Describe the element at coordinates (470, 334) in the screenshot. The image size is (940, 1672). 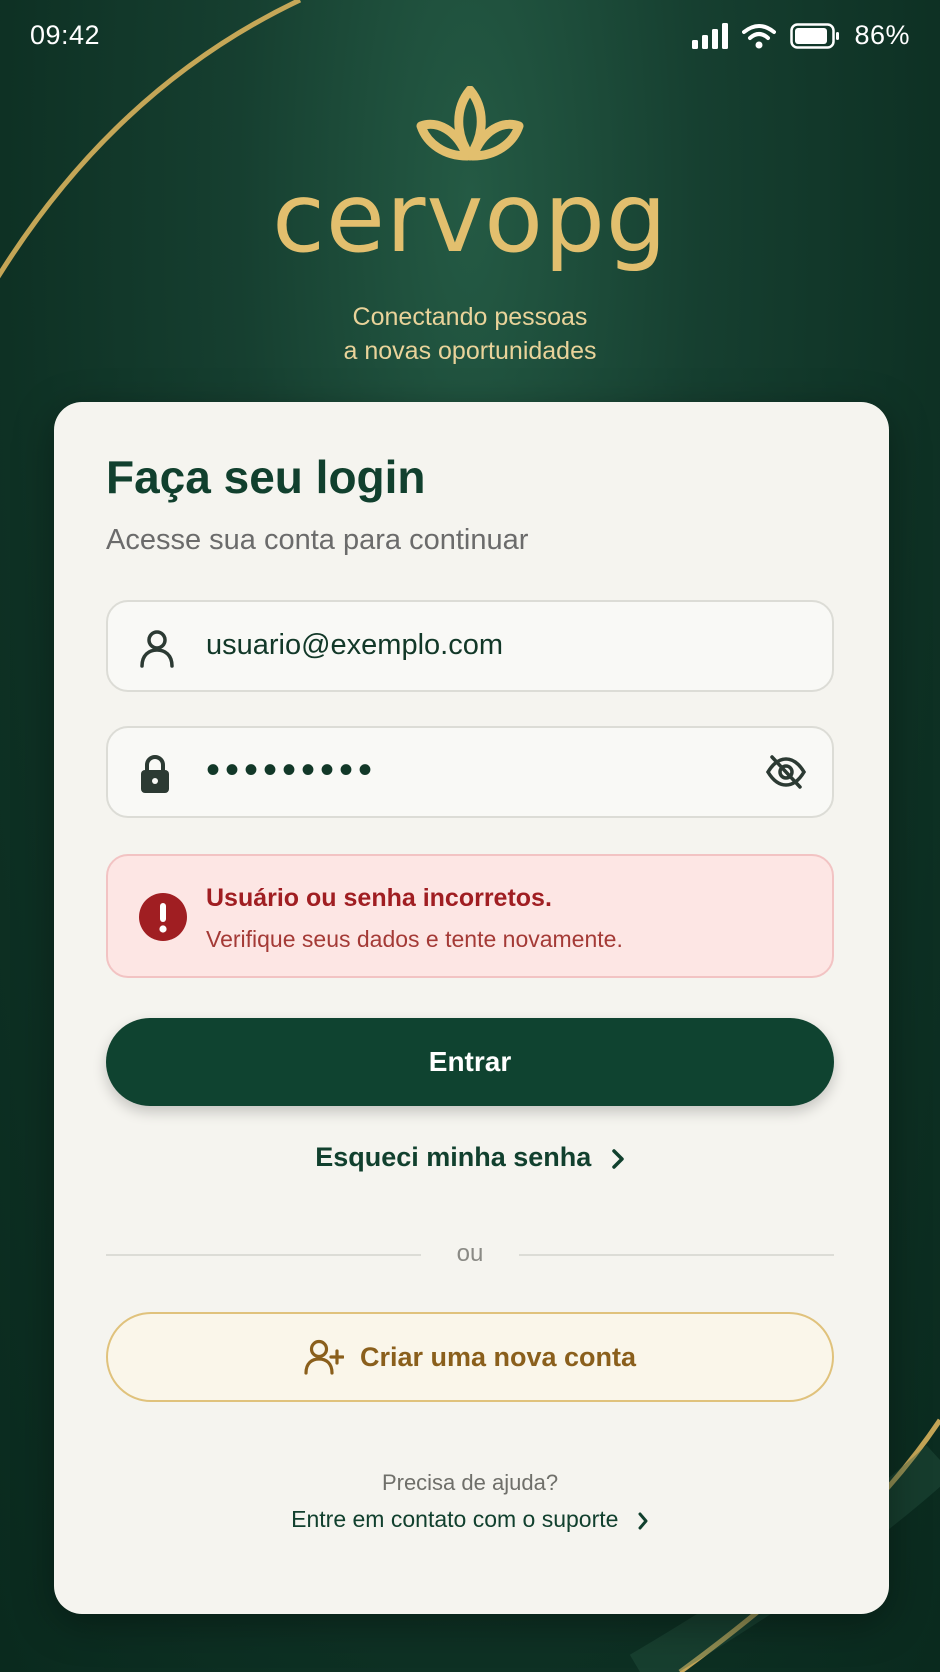
I see `brand-tagline: Conectando pessoas a novas oportunidades` at that location.